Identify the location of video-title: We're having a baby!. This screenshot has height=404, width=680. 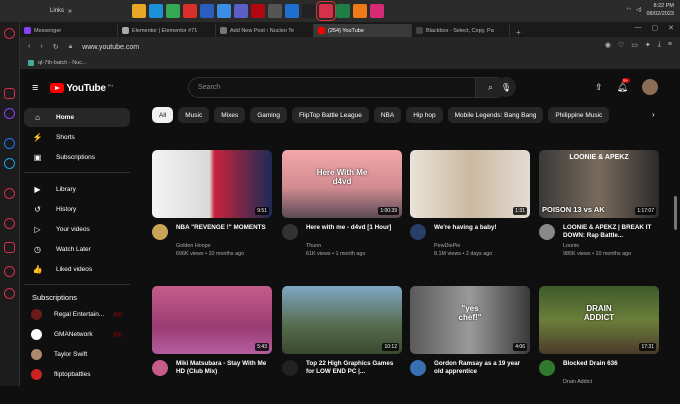
(482, 228).